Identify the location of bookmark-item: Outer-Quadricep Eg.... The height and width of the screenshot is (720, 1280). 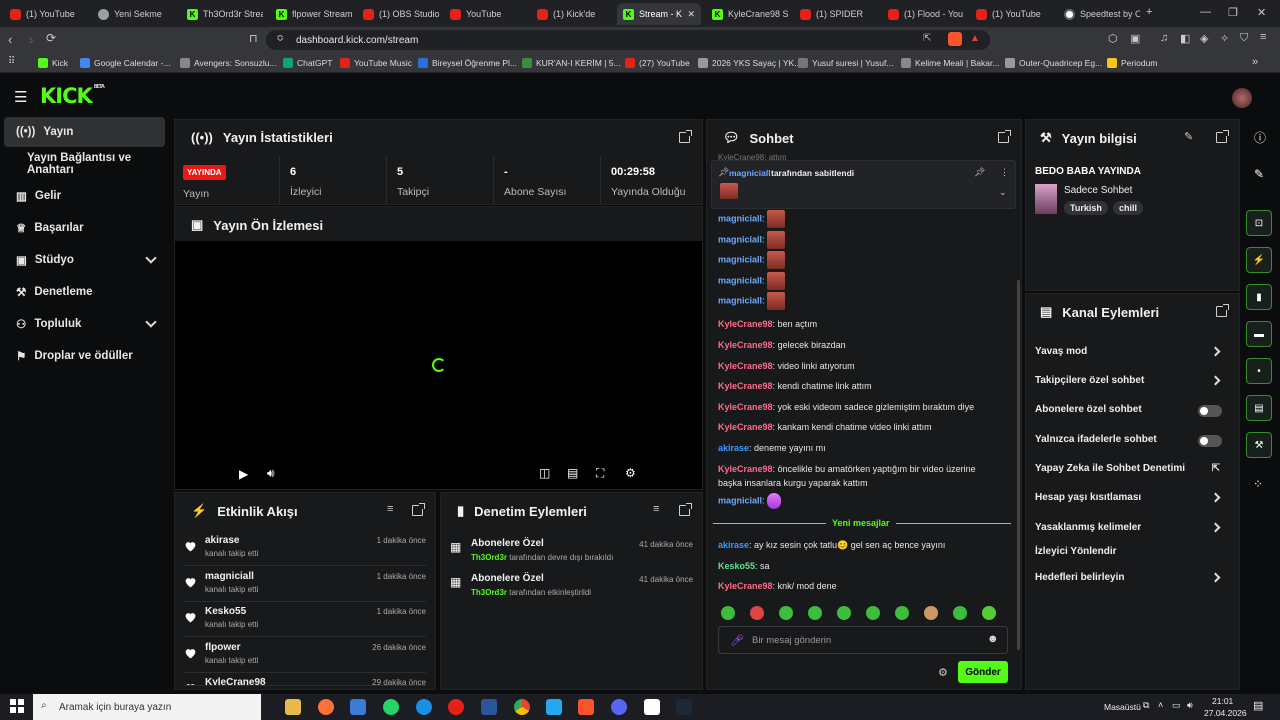
(1053, 63).